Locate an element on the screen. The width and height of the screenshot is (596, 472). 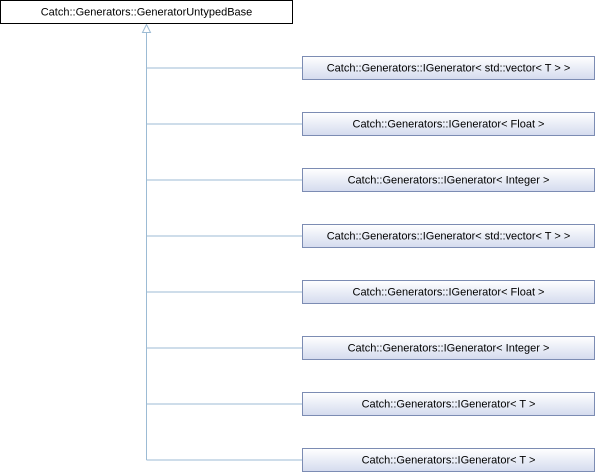
base-class-label: Catch::Generators::GeneratorUntypedBase is located at coordinates (147, 13).